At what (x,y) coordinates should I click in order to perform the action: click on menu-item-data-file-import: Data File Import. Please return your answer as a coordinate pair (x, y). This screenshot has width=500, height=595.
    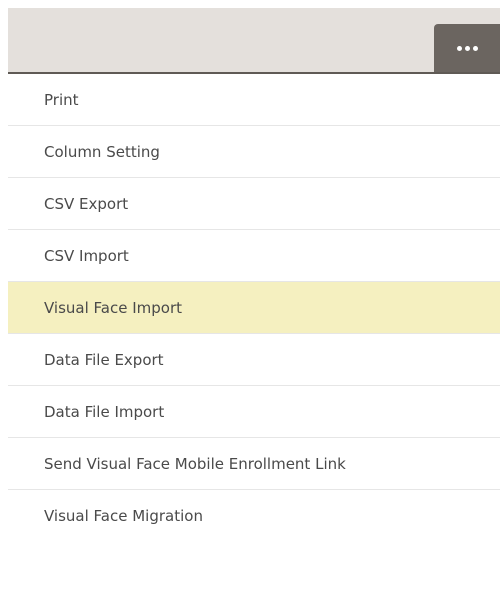
    Looking at the image, I should click on (254, 412).